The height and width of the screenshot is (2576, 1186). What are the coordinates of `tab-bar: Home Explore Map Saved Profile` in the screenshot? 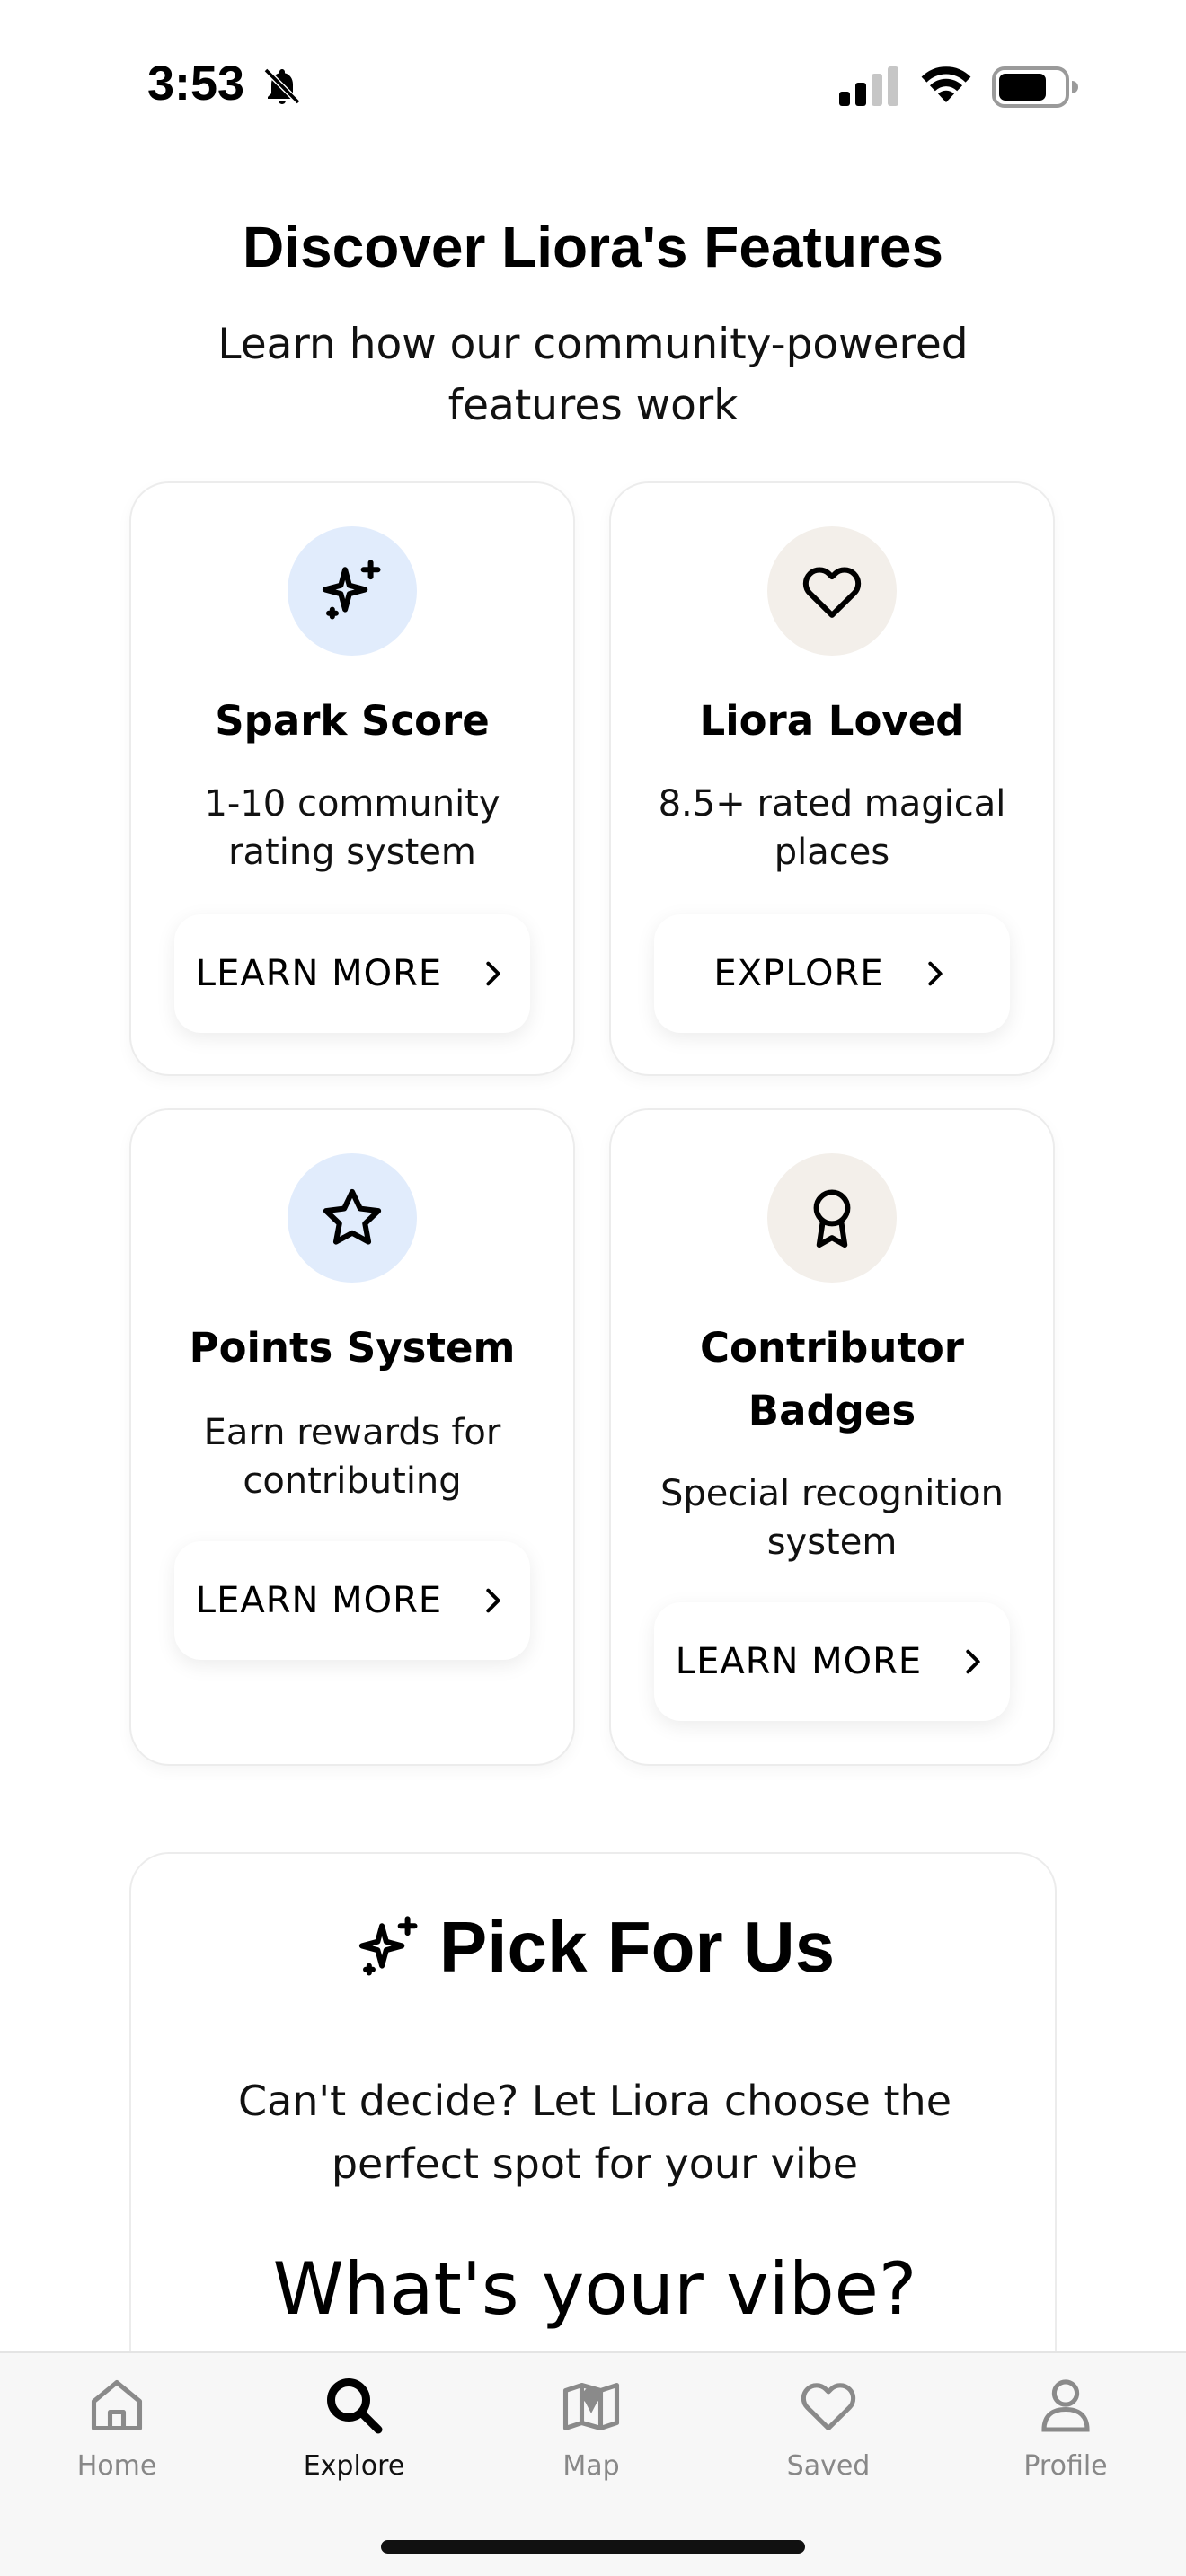 It's located at (593, 2463).